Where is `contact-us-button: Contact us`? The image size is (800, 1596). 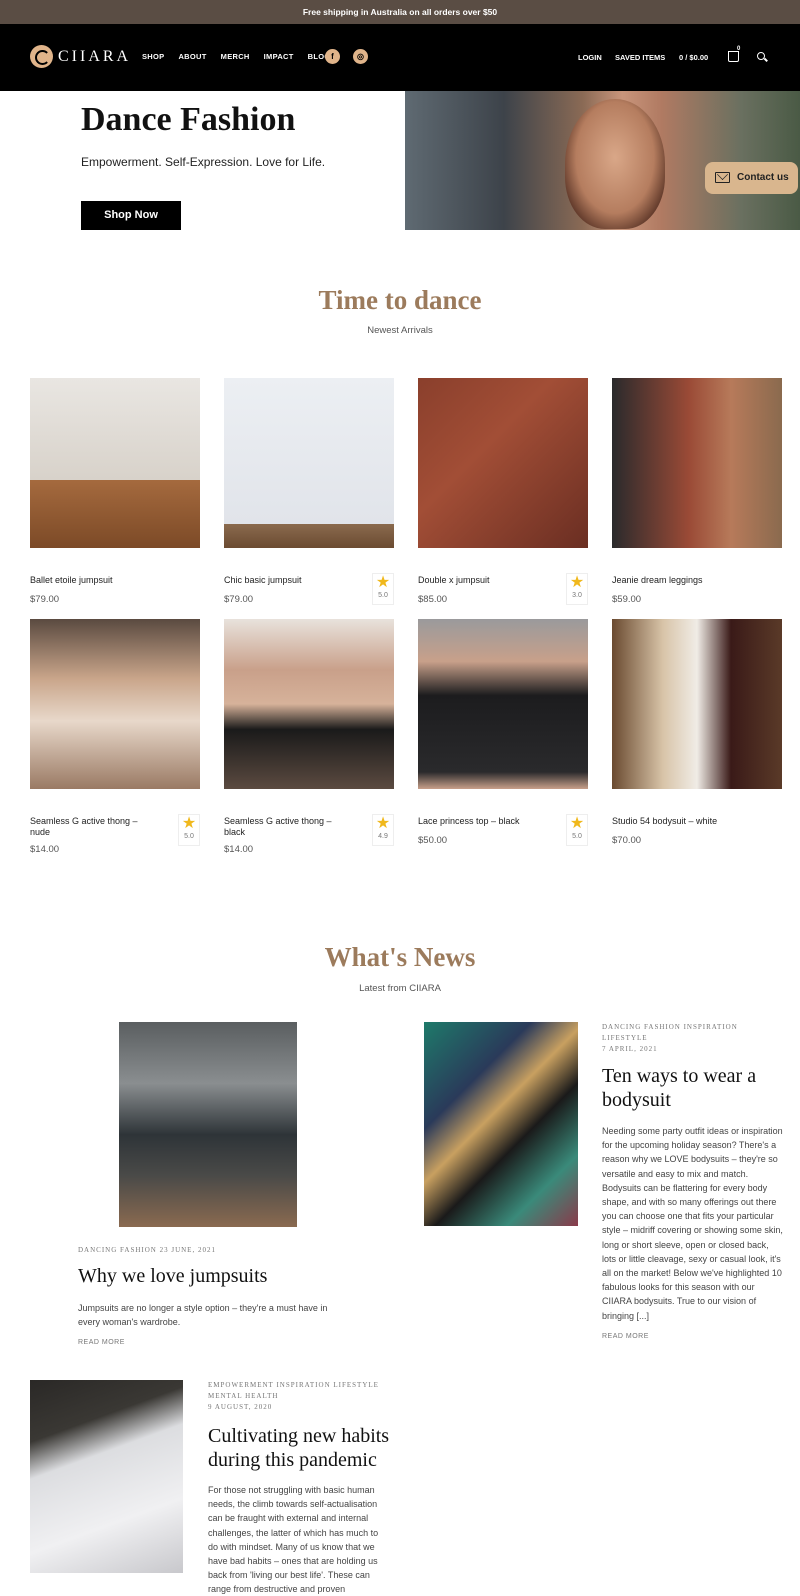
contact-us-button: Contact us is located at coordinates (751, 178).